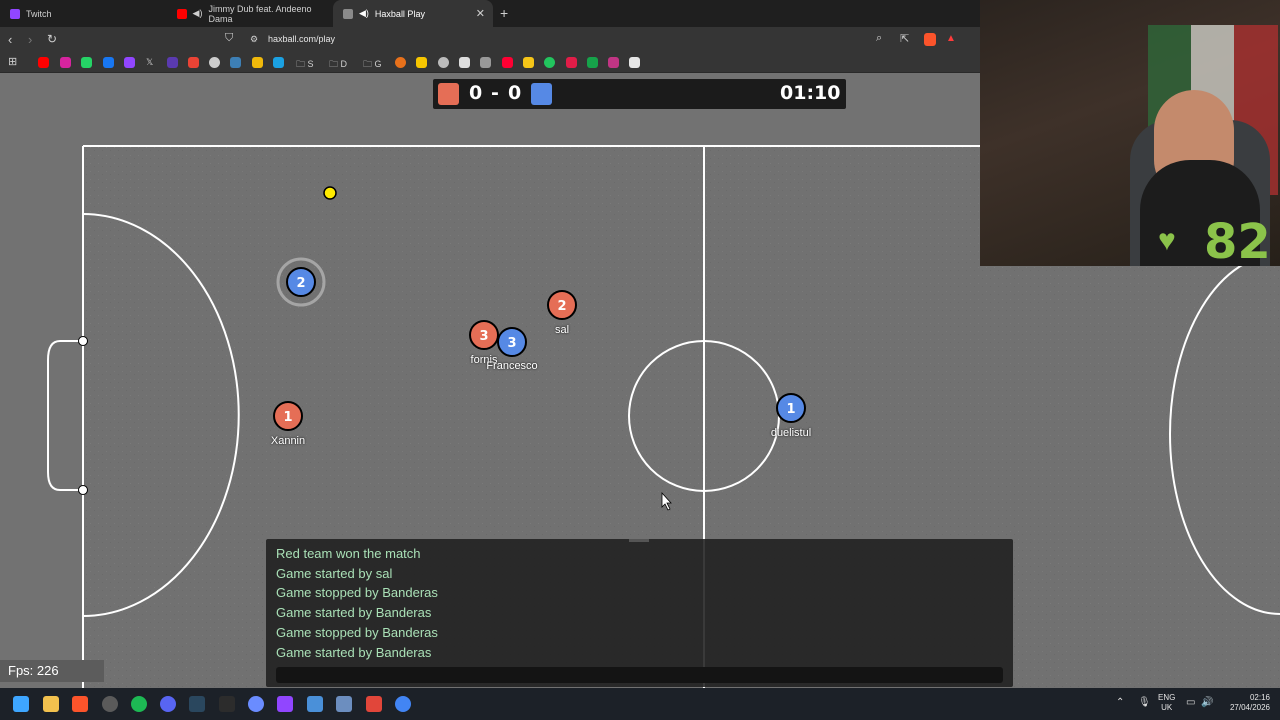 This screenshot has height=720, width=1280. I want to click on instagram-bookmark-icon, so click(65, 62).